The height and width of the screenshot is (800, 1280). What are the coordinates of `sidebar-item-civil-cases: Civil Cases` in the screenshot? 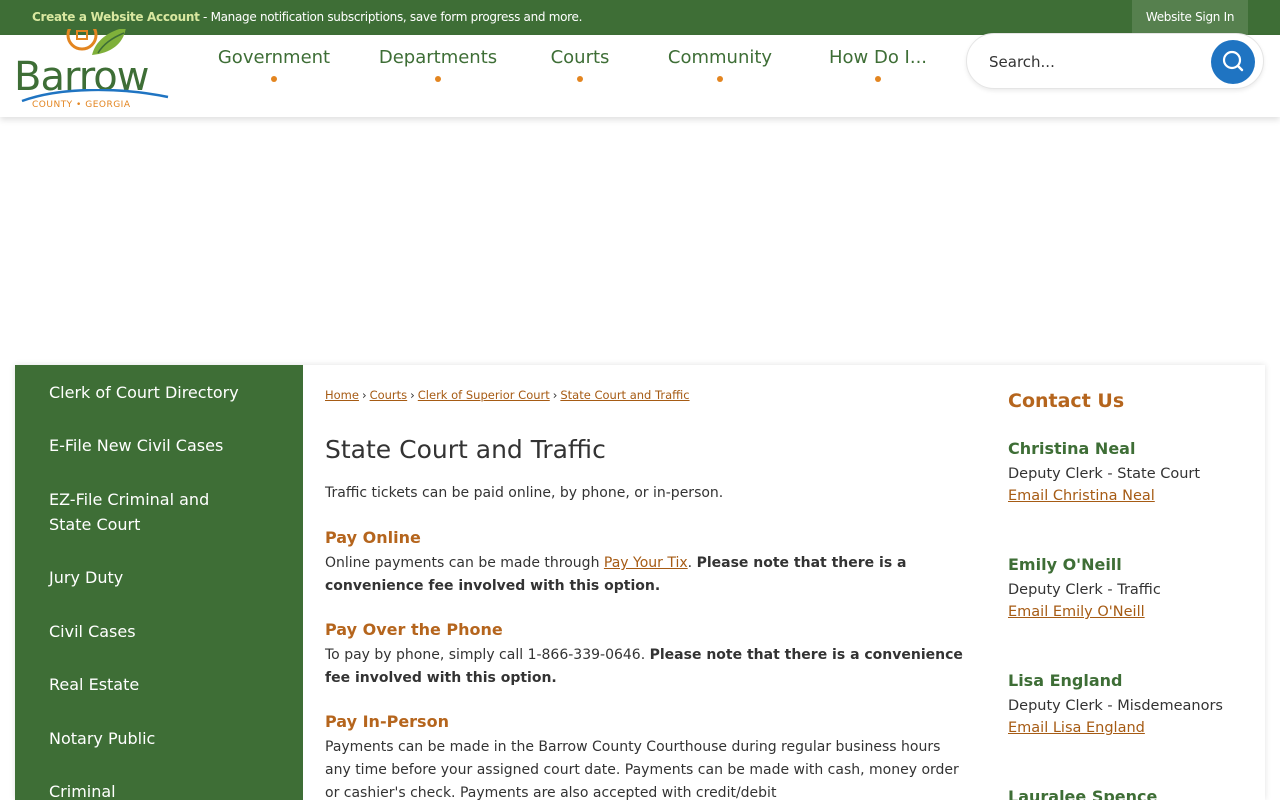 It's located at (164, 631).